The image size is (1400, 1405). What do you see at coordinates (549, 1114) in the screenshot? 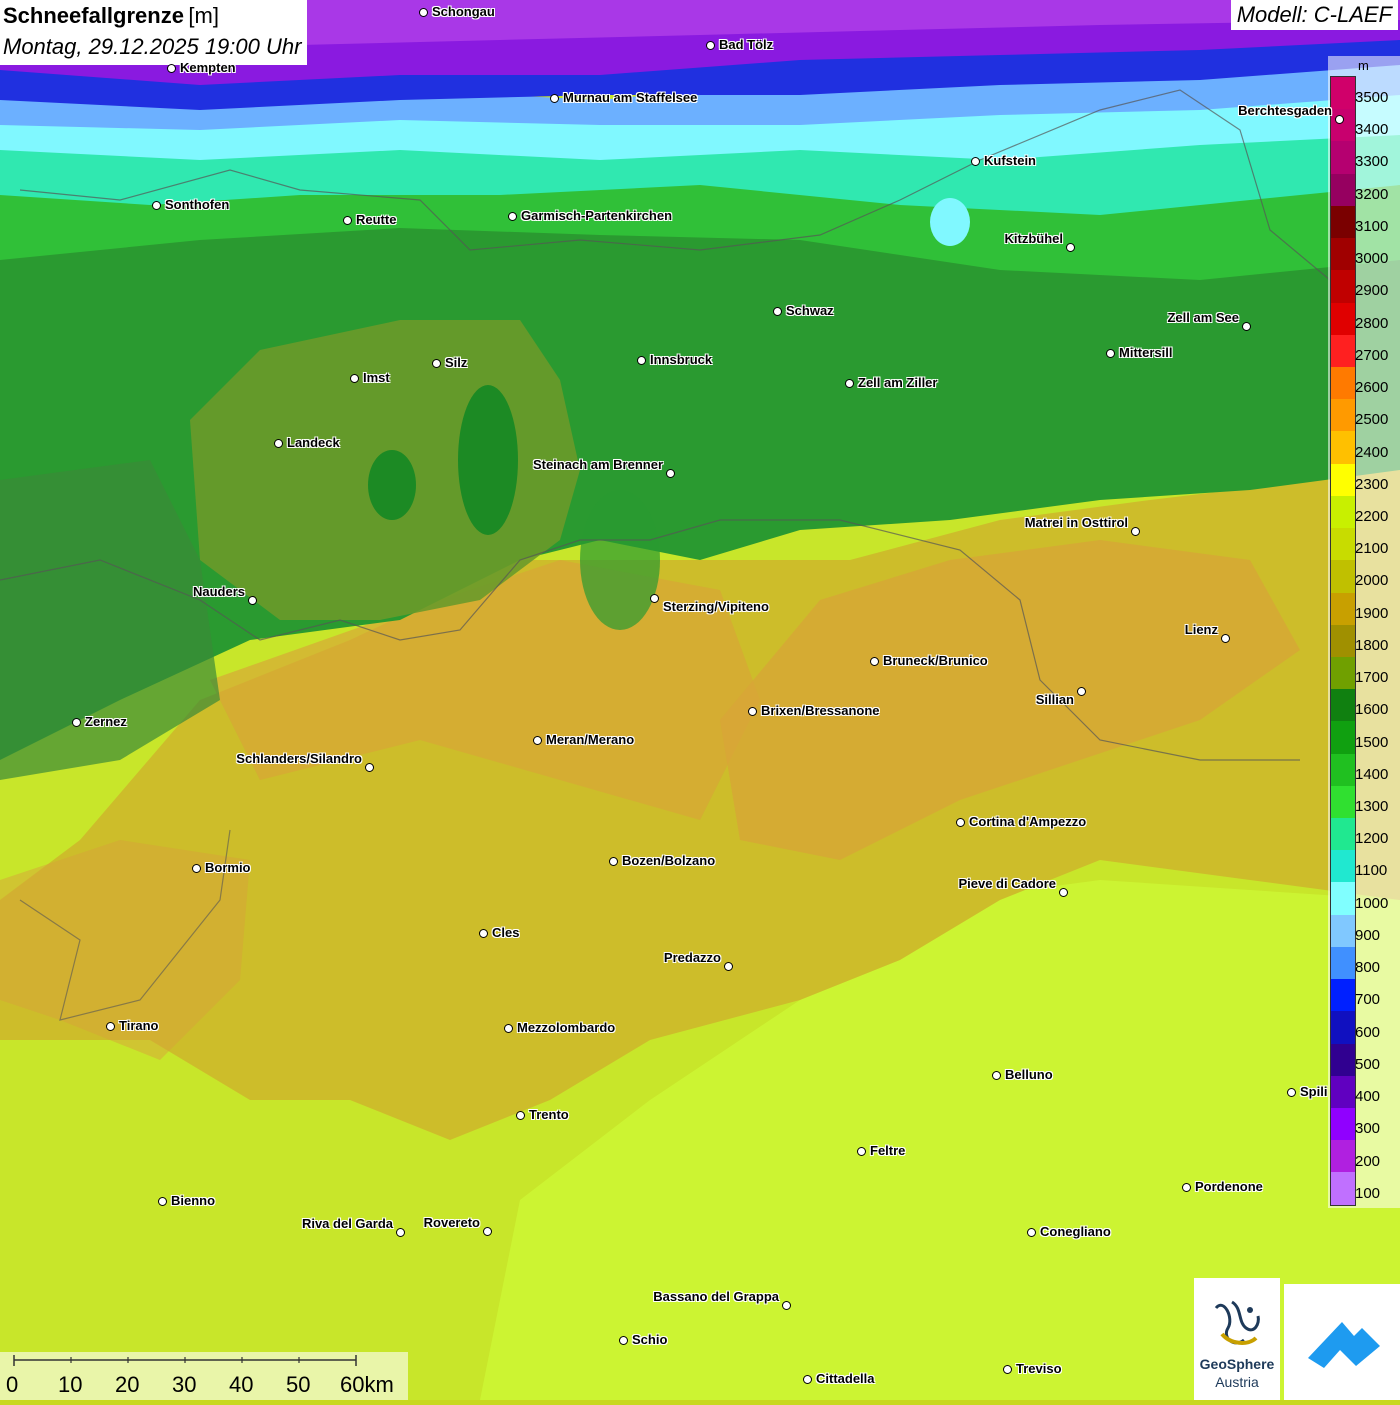
I see `city-label: Trento` at bounding box center [549, 1114].